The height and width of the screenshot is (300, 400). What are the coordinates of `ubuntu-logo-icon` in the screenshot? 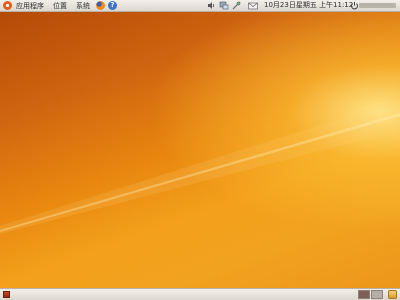 It's located at (7, 5).